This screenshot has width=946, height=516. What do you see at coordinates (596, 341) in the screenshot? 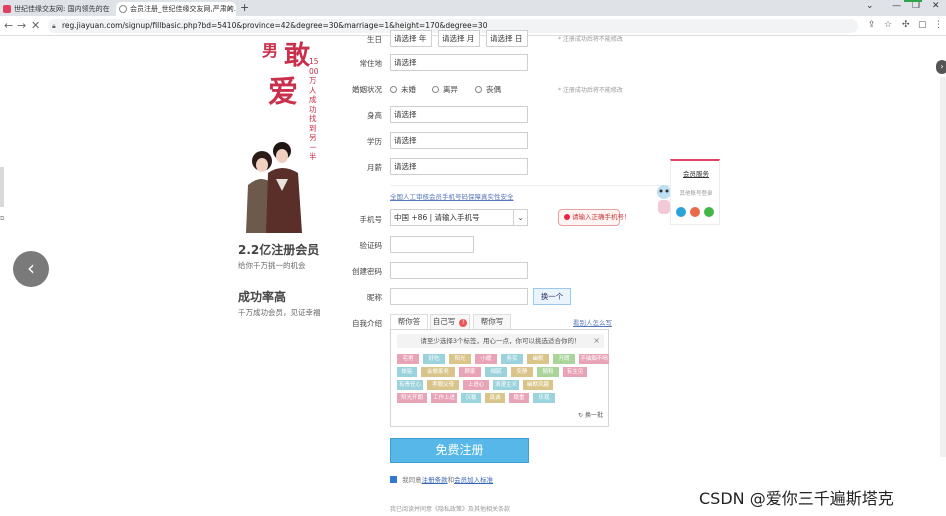
I see `close-icon: ×` at bounding box center [596, 341].